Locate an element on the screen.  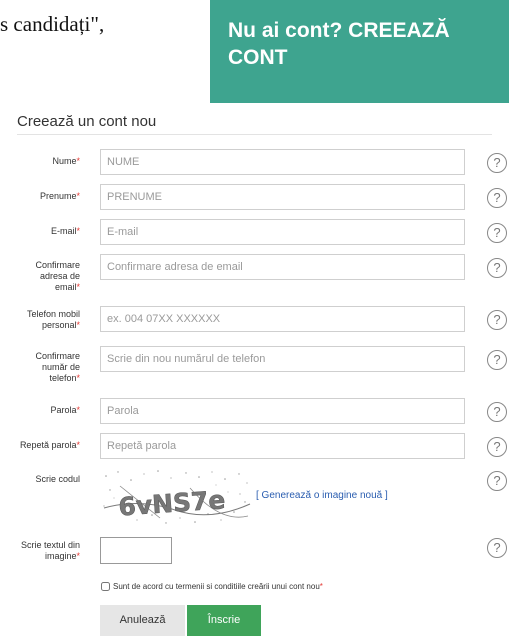
phone-confirm-label: Confirmare număr de telefon* is located at coordinates (57, 367).